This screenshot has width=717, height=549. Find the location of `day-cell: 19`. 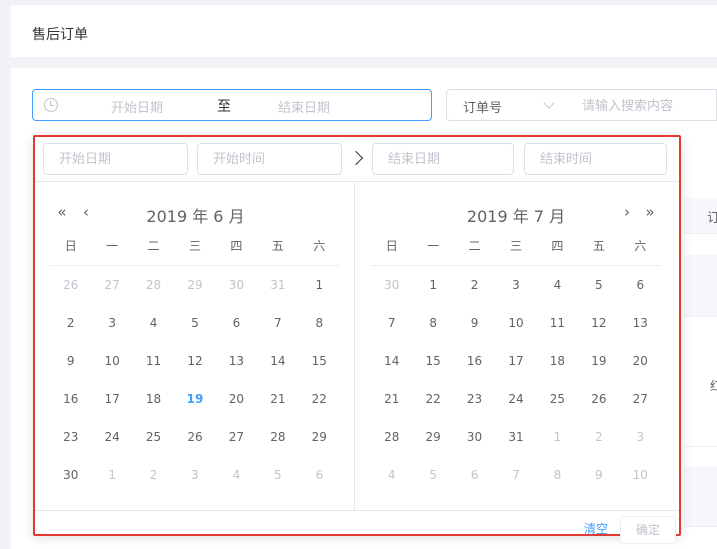

day-cell: 19 is located at coordinates (598, 361).